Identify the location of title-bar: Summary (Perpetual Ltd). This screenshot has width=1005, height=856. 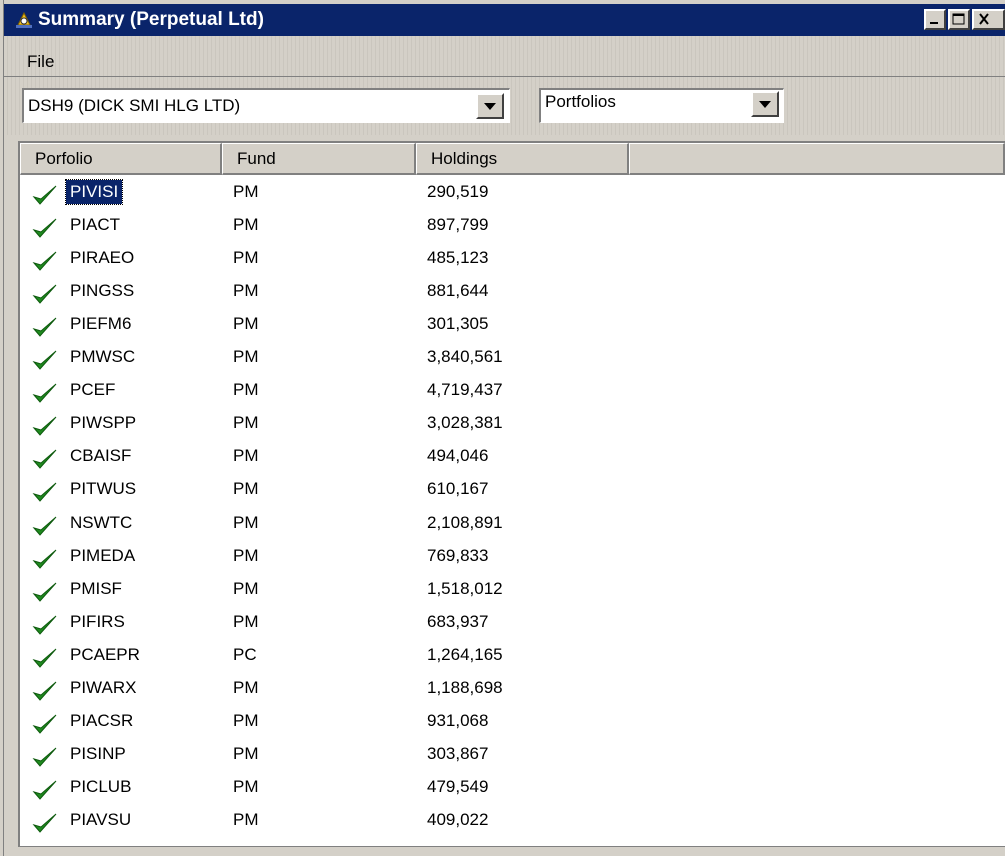
(504, 20).